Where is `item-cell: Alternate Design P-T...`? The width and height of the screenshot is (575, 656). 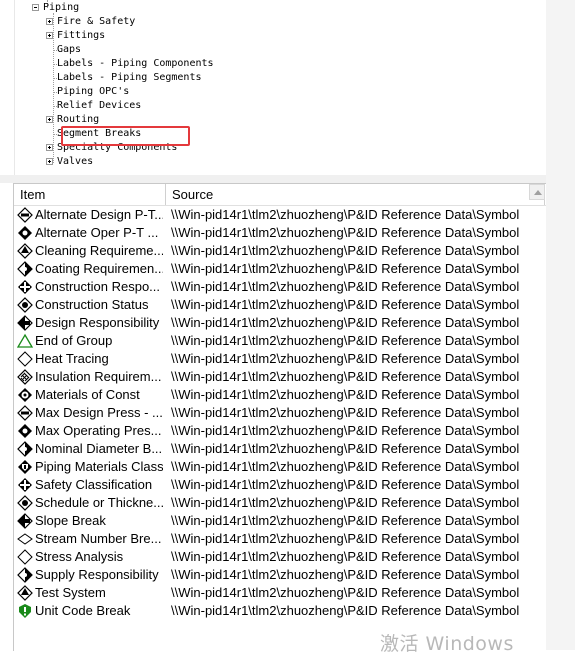
item-cell: Alternate Design P-T... is located at coordinates (99, 214).